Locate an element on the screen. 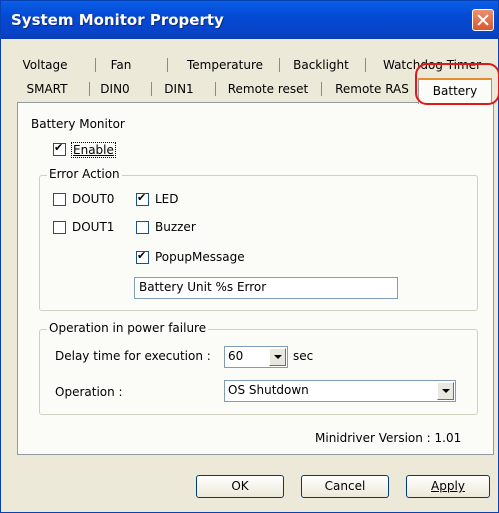  tab-din0: DIN0 is located at coordinates (115, 89).